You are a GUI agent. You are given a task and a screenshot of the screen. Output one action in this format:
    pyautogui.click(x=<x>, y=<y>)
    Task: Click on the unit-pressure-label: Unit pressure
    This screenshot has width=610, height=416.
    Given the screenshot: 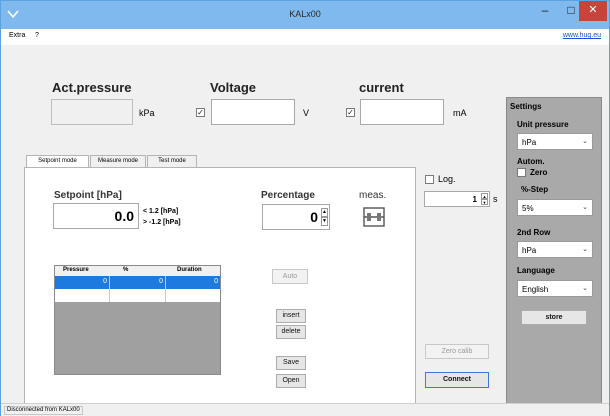 What is the action you would take?
    pyautogui.click(x=543, y=124)
    